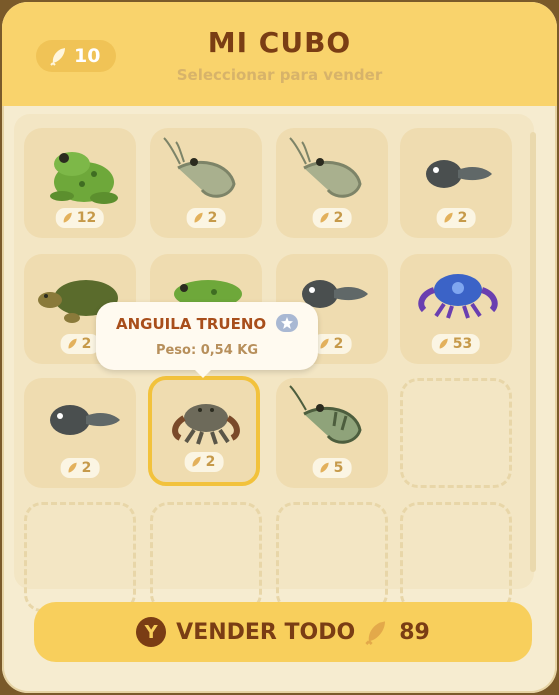 The image size is (559, 695). Describe the element at coordinates (206, 424) in the screenshot. I see `crab-icon` at that location.